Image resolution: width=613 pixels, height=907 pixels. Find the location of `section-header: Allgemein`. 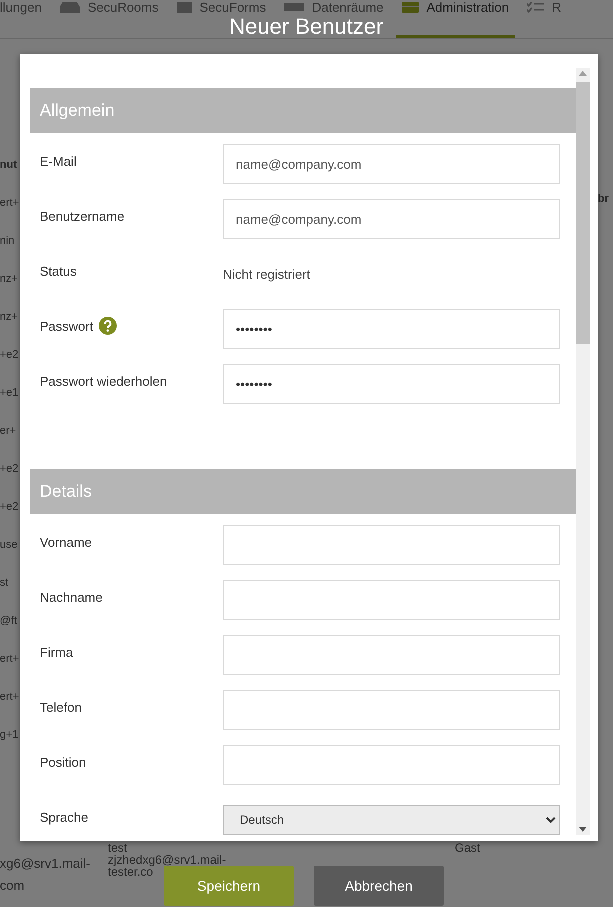

section-header: Allgemein is located at coordinates (303, 110).